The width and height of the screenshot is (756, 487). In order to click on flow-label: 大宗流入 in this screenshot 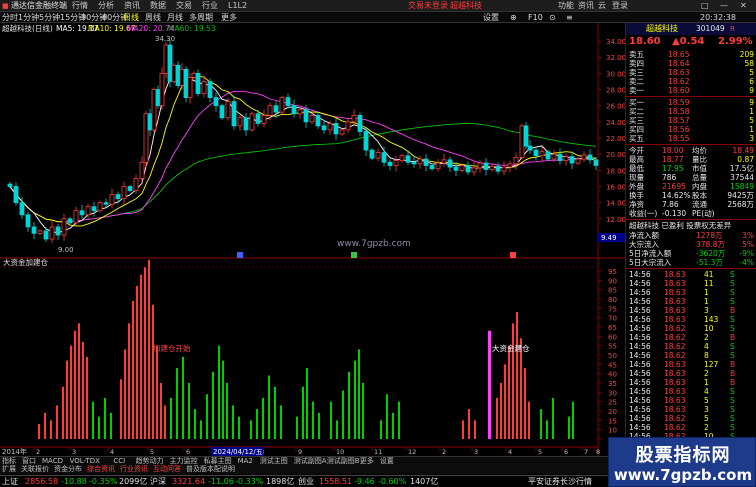, I will do `click(644, 244)`.